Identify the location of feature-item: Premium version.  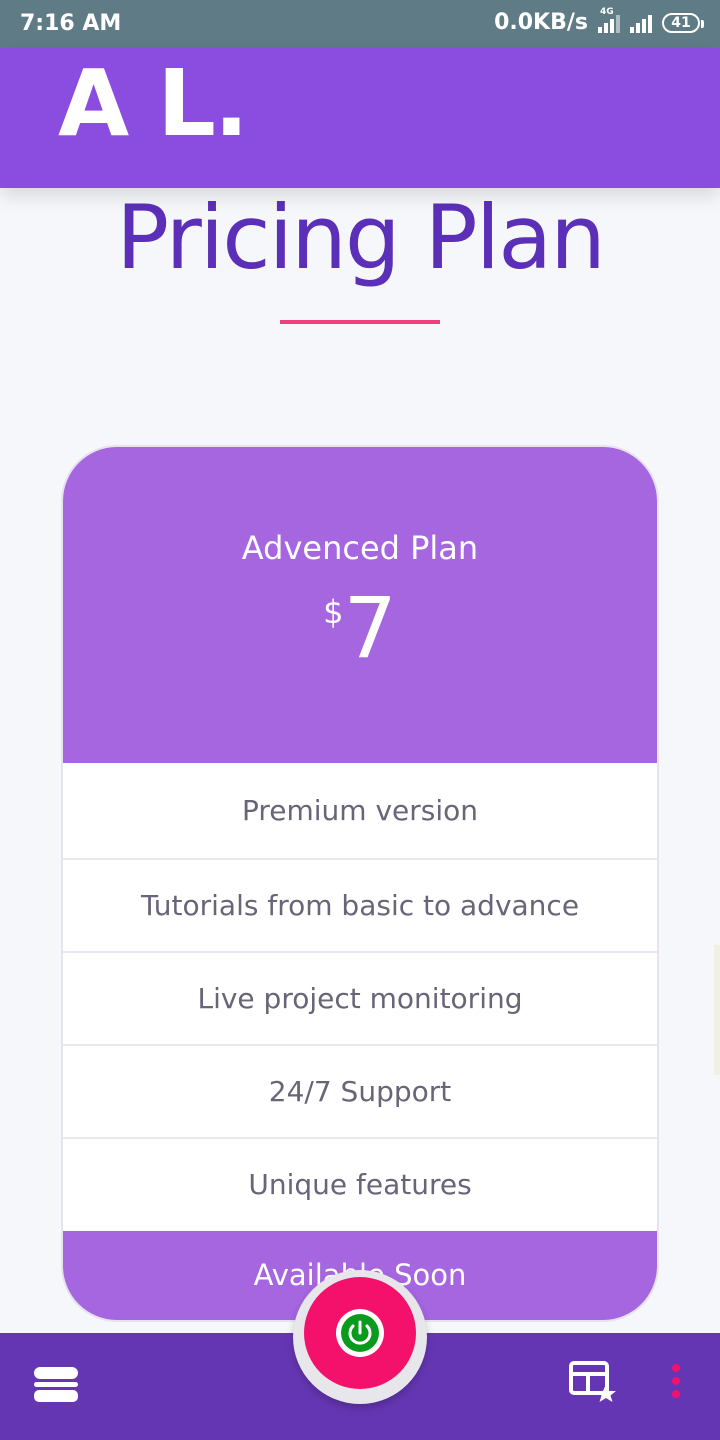
(360, 810).